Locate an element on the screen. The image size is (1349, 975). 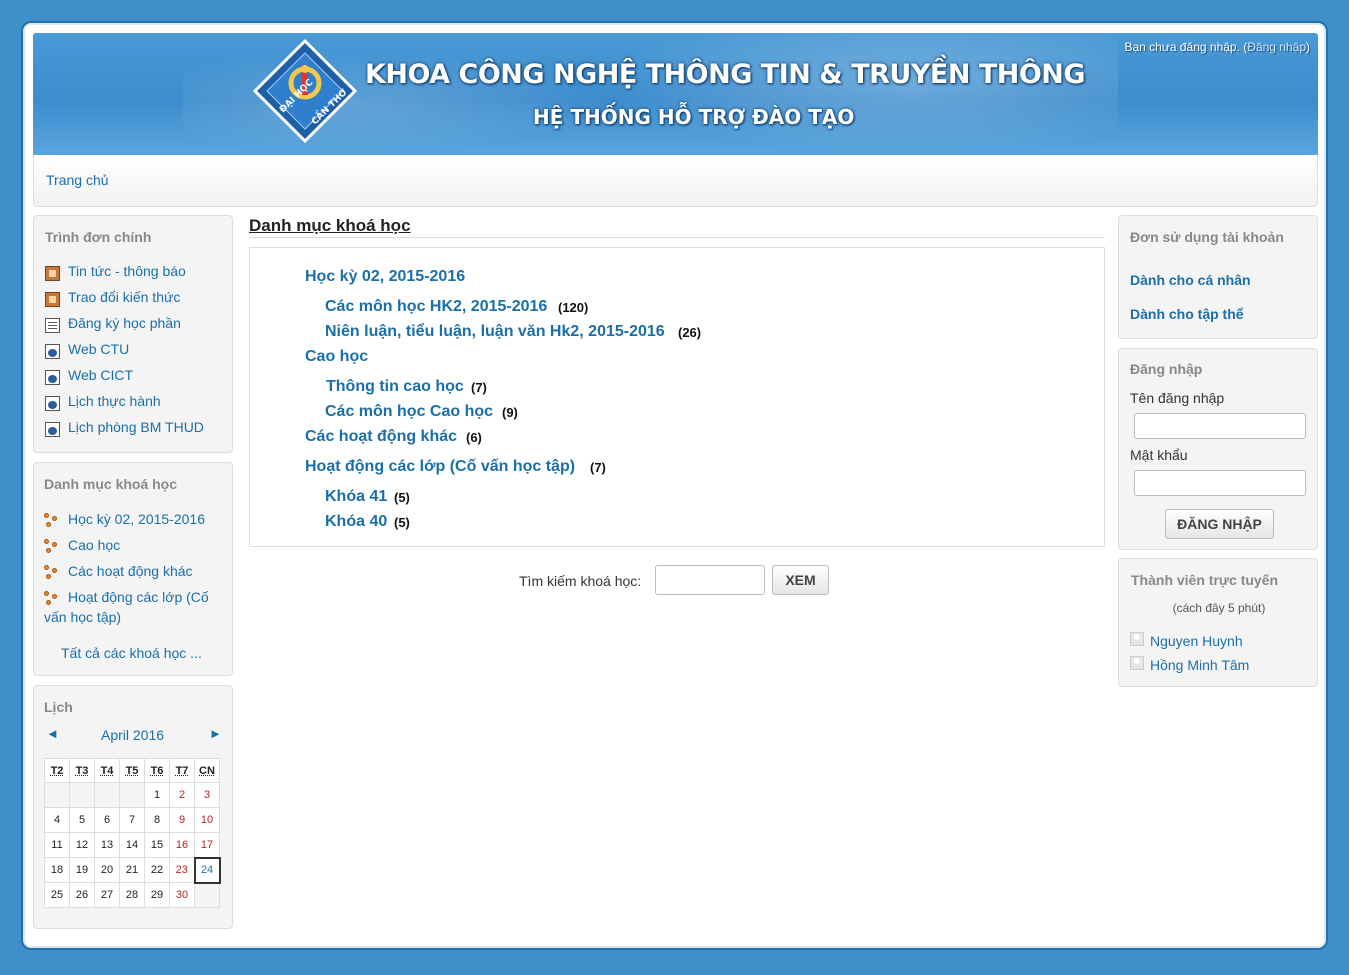
calendar-day: 7 is located at coordinates (132, 820).